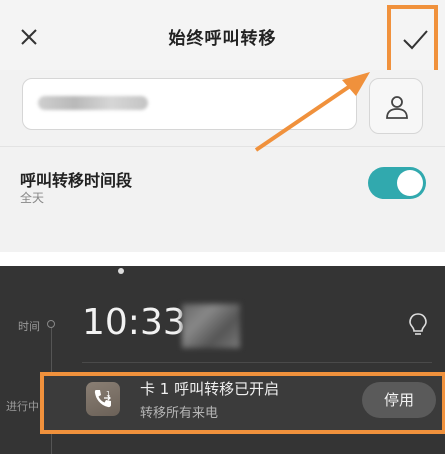 The height and width of the screenshot is (454, 445). I want to click on contact-picker-button, so click(396, 106).